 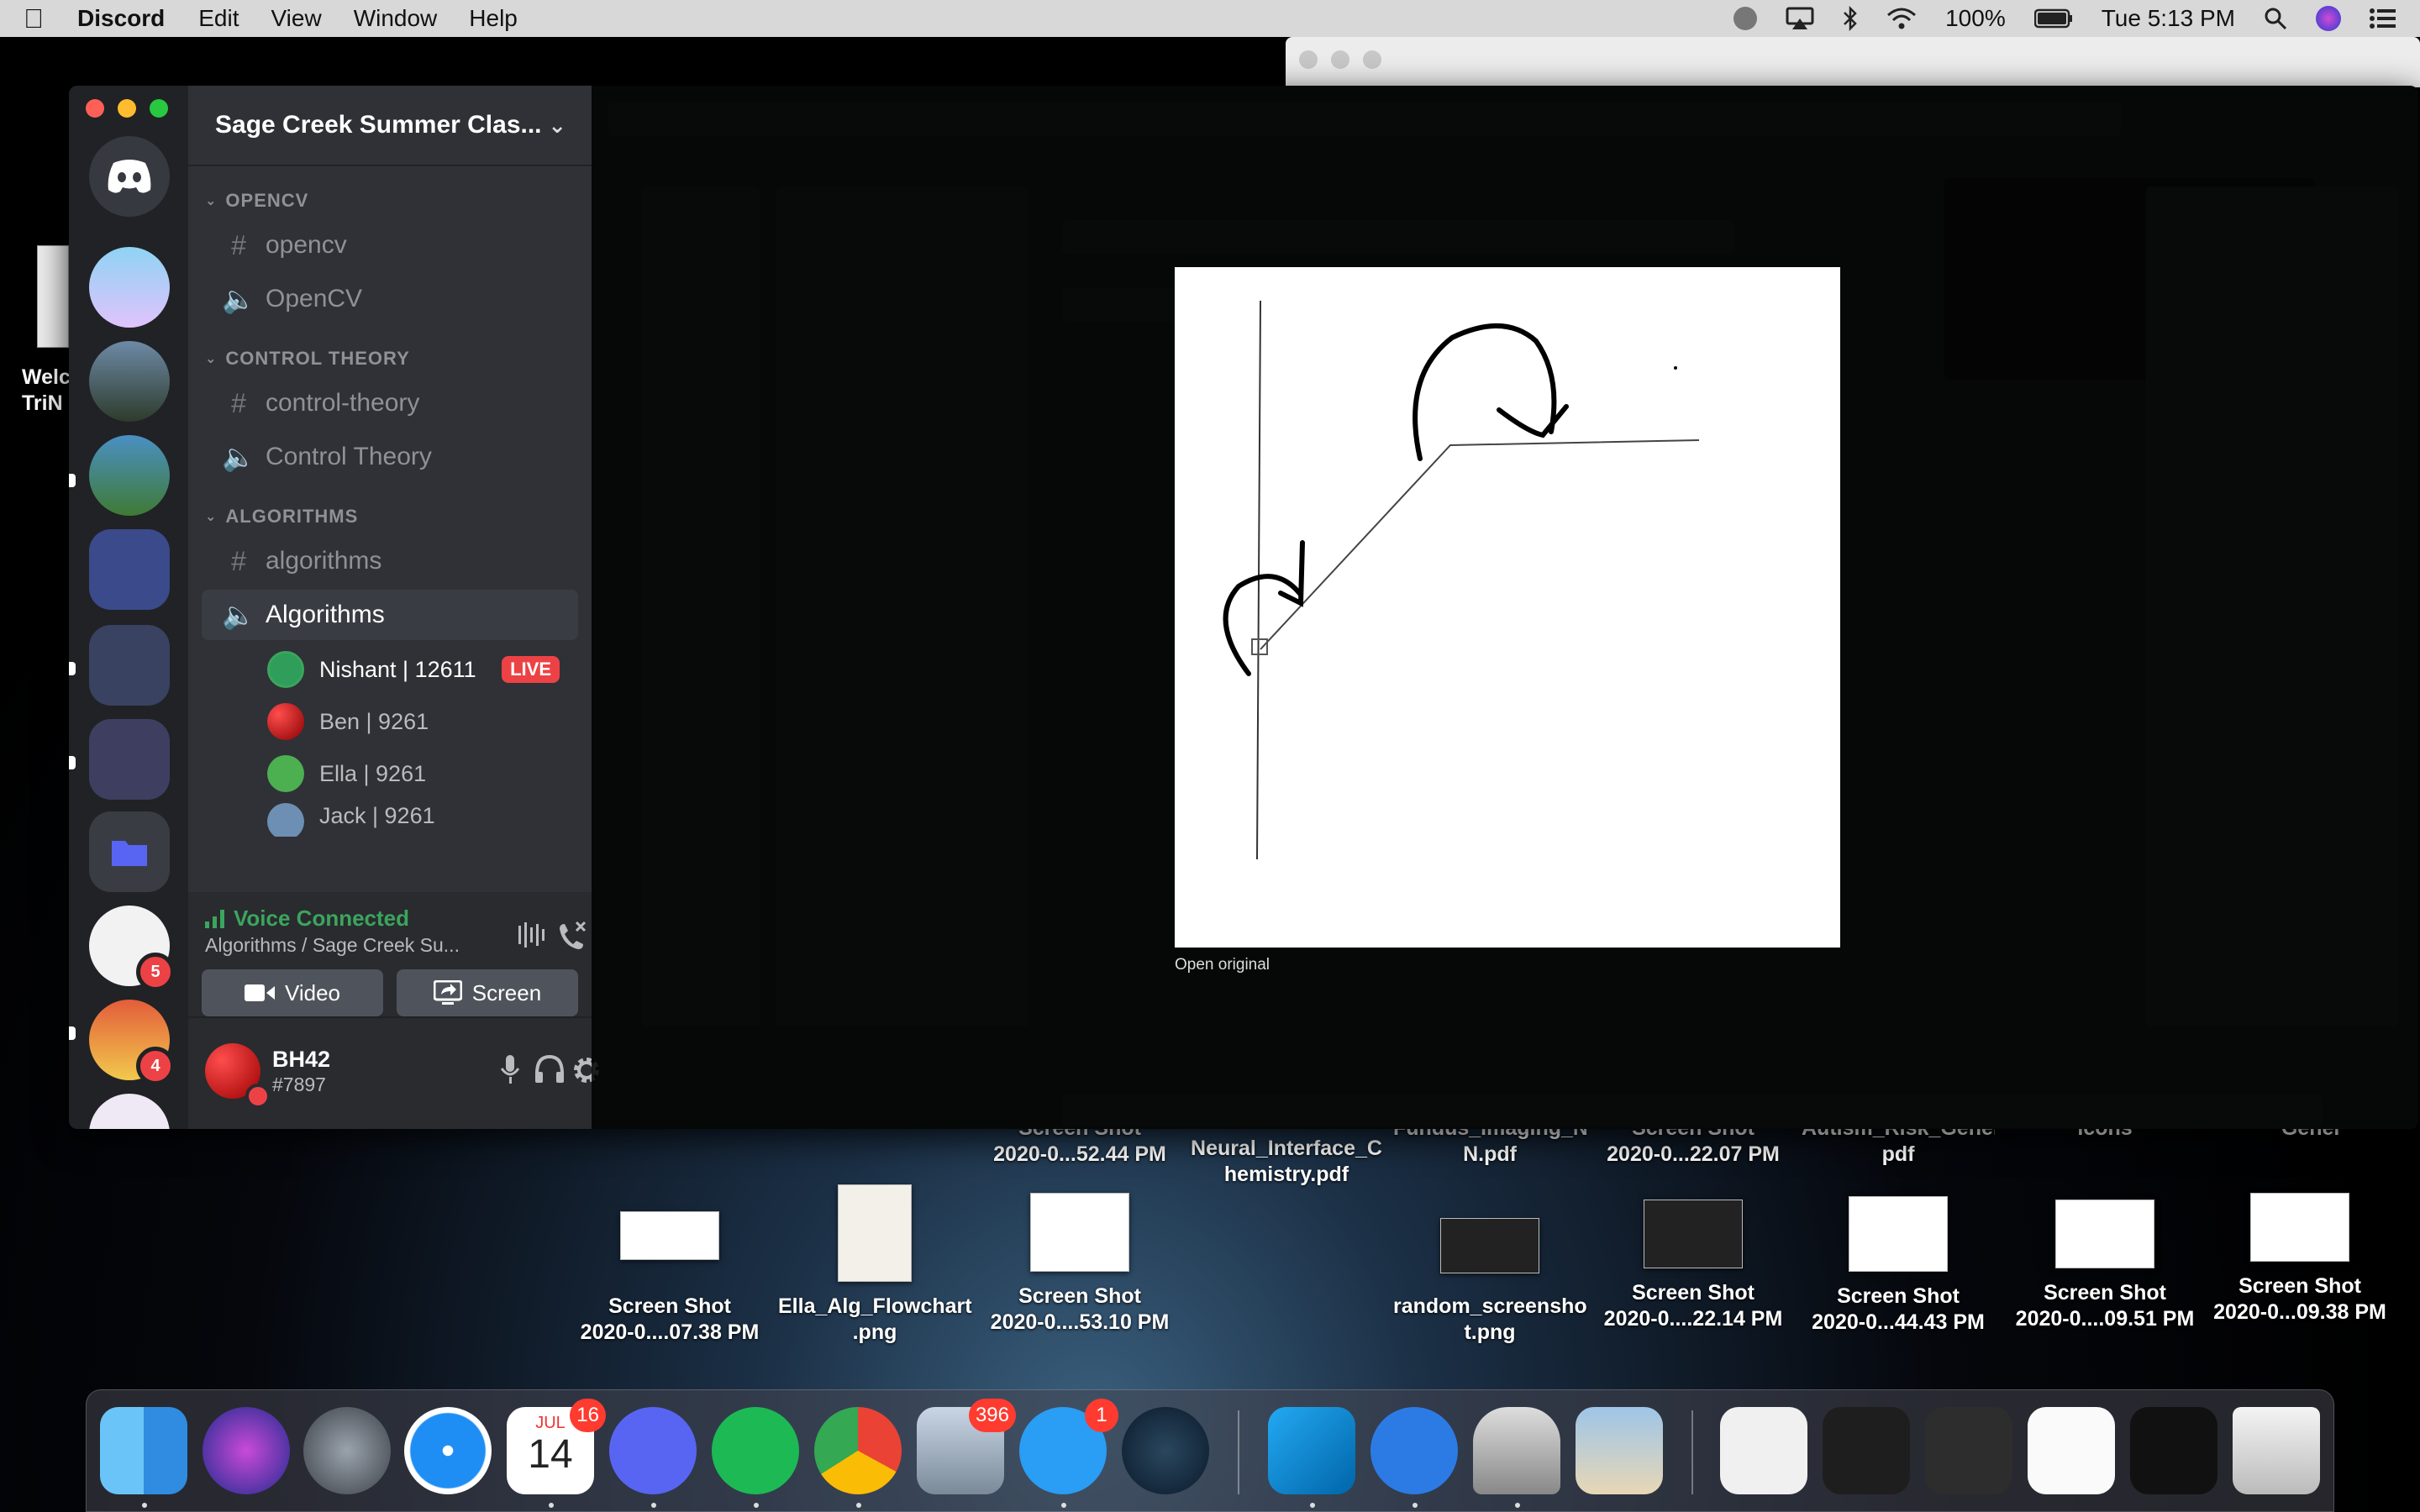 I want to click on video-button: Video, so click(x=292, y=992).